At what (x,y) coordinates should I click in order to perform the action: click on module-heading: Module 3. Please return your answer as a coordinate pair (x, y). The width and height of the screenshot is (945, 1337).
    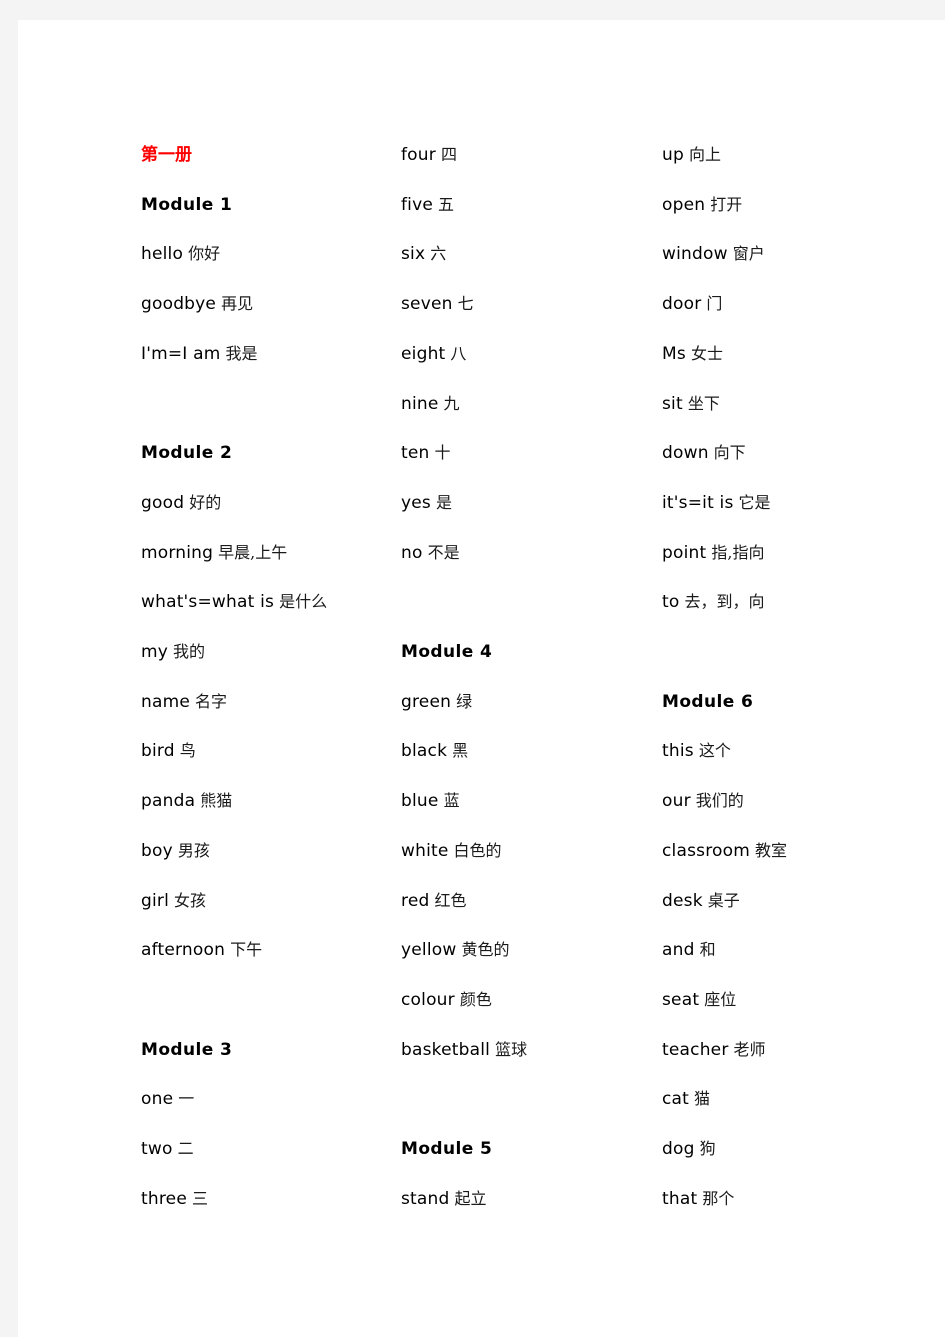
    Looking at the image, I should click on (266, 1050).